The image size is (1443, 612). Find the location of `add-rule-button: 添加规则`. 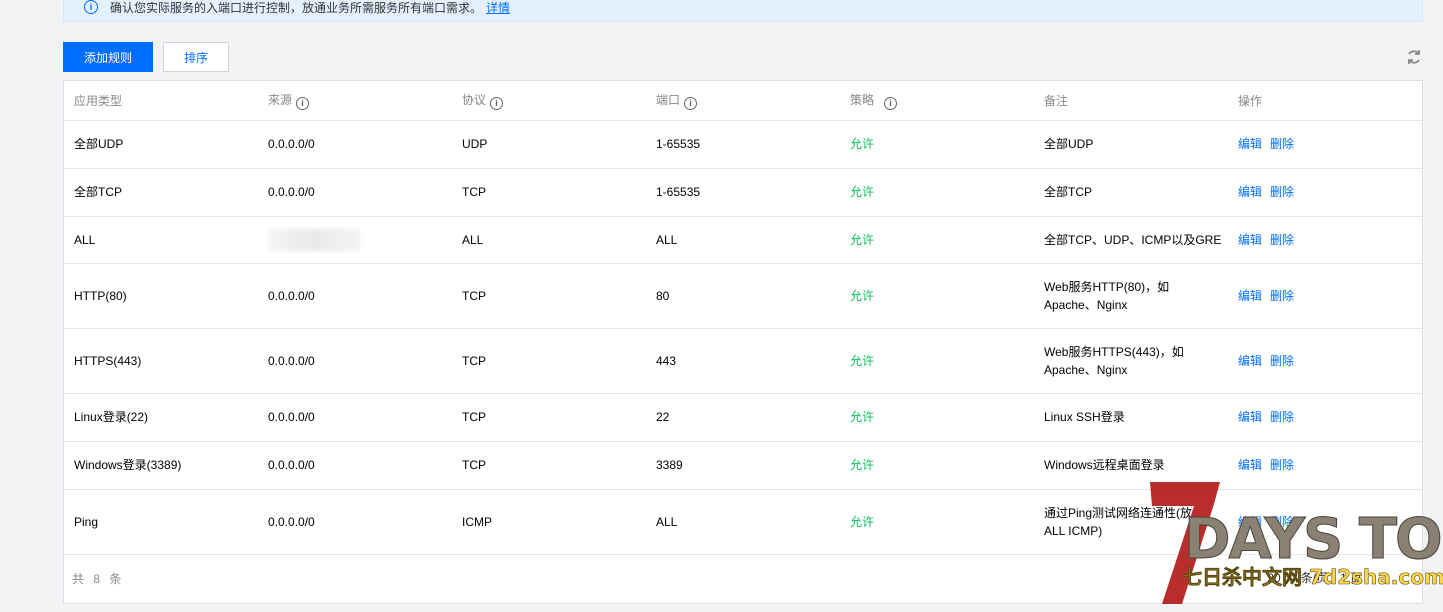

add-rule-button: 添加规则 is located at coordinates (108, 57).